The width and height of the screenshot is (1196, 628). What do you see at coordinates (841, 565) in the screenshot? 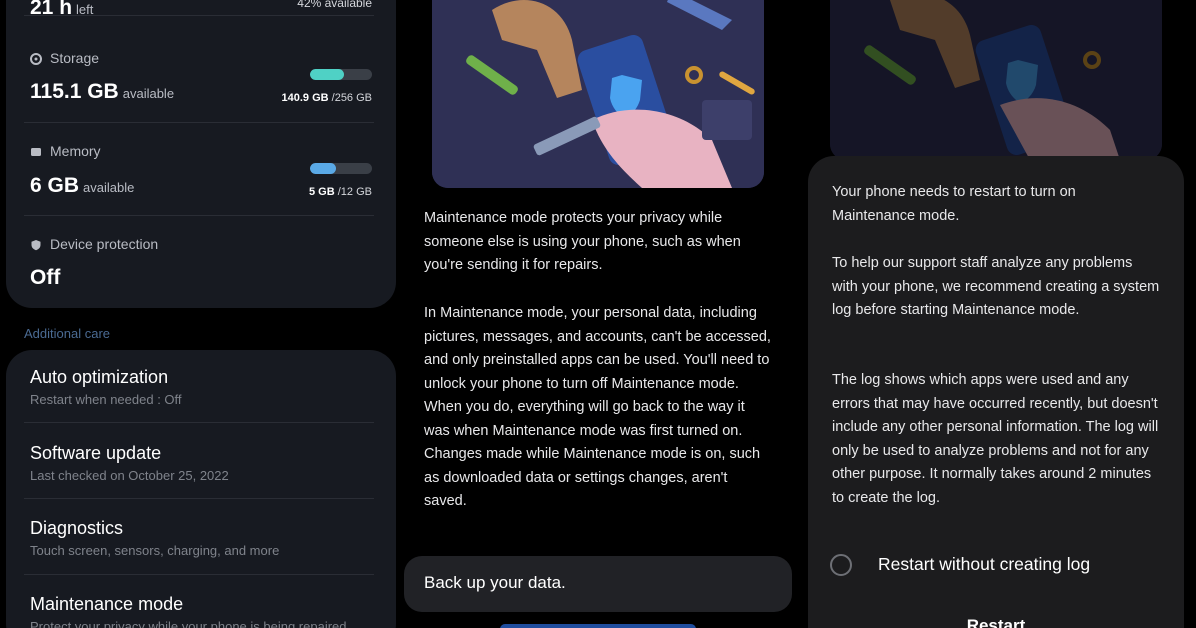
I see `radio-button` at bounding box center [841, 565].